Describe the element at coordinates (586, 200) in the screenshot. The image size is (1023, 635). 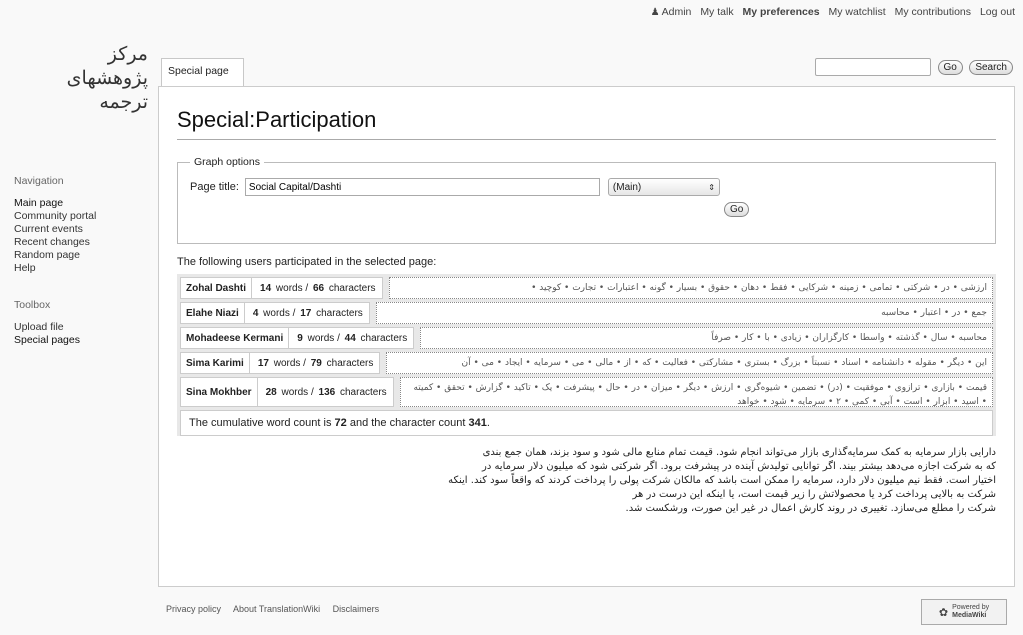
I see `graph-options: Graph options Page title: (Main) ⇕ Go` at that location.